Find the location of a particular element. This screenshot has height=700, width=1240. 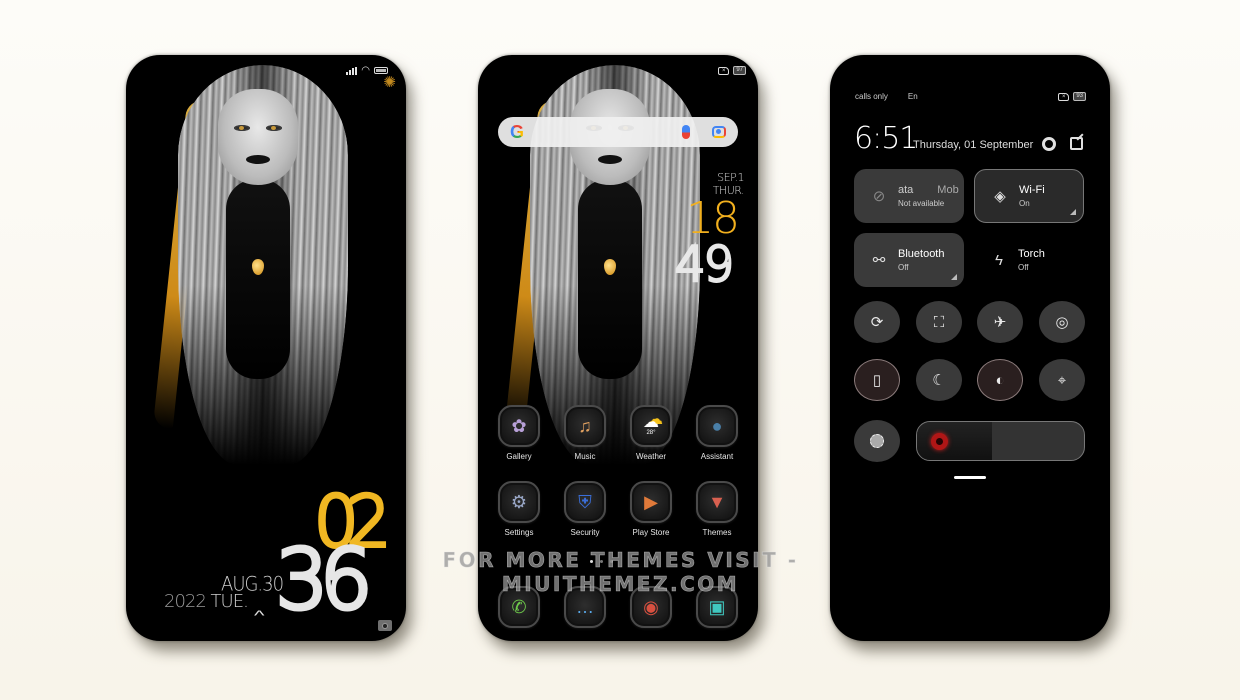

tile-title: ata Mob is located at coordinates (928, 190).